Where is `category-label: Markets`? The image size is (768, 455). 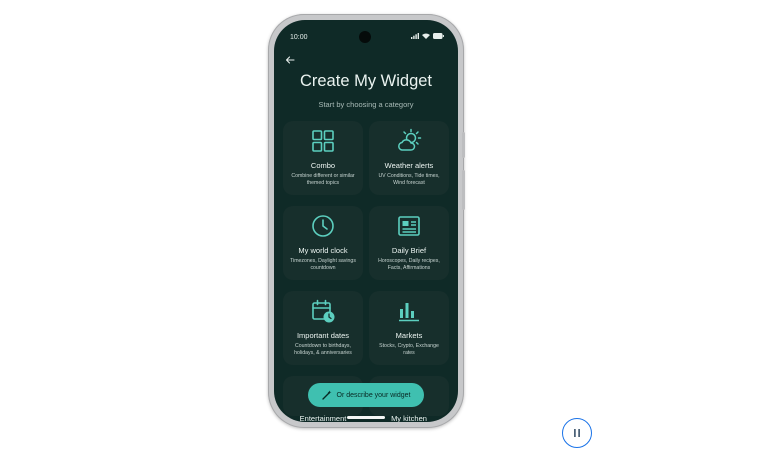
category-label: Markets is located at coordinates (409, 335).